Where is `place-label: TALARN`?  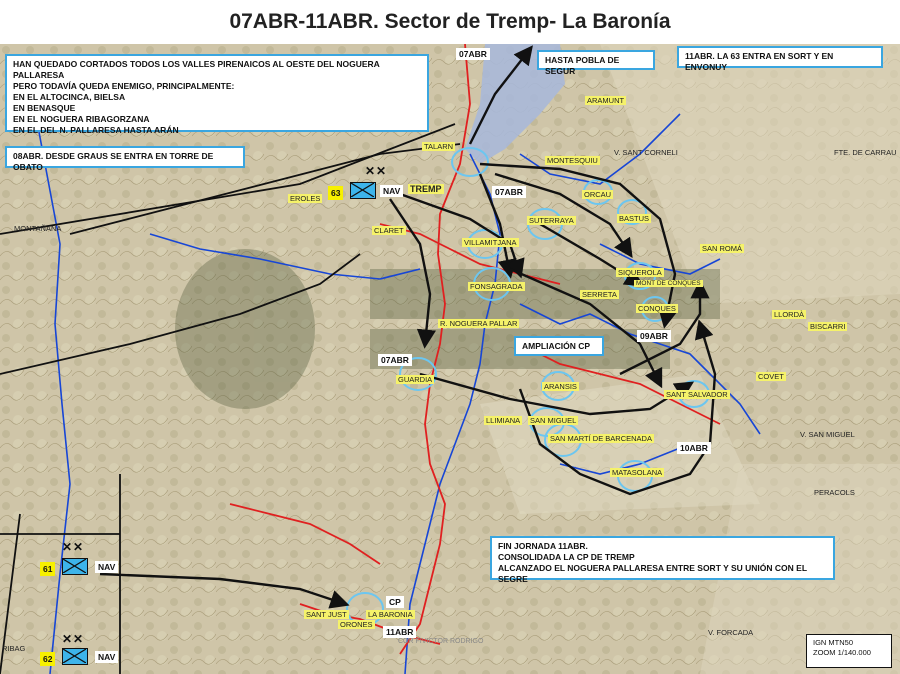
place-label: TALARN is located at coordinates (439, 146).